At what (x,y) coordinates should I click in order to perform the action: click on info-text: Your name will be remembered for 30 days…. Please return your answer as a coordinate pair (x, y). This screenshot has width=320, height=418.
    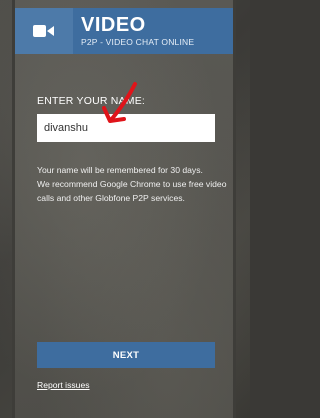
    Looking at the image, I should click on (137, 184).